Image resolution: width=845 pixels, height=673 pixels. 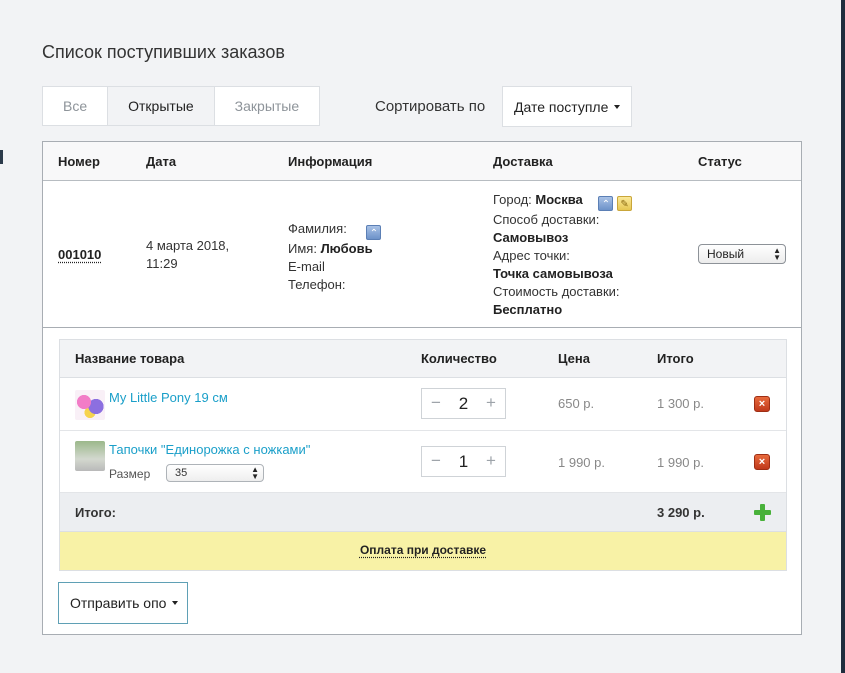 I want to click on payment-method-link: Оплата при доставке, so click(x=423, y=550).